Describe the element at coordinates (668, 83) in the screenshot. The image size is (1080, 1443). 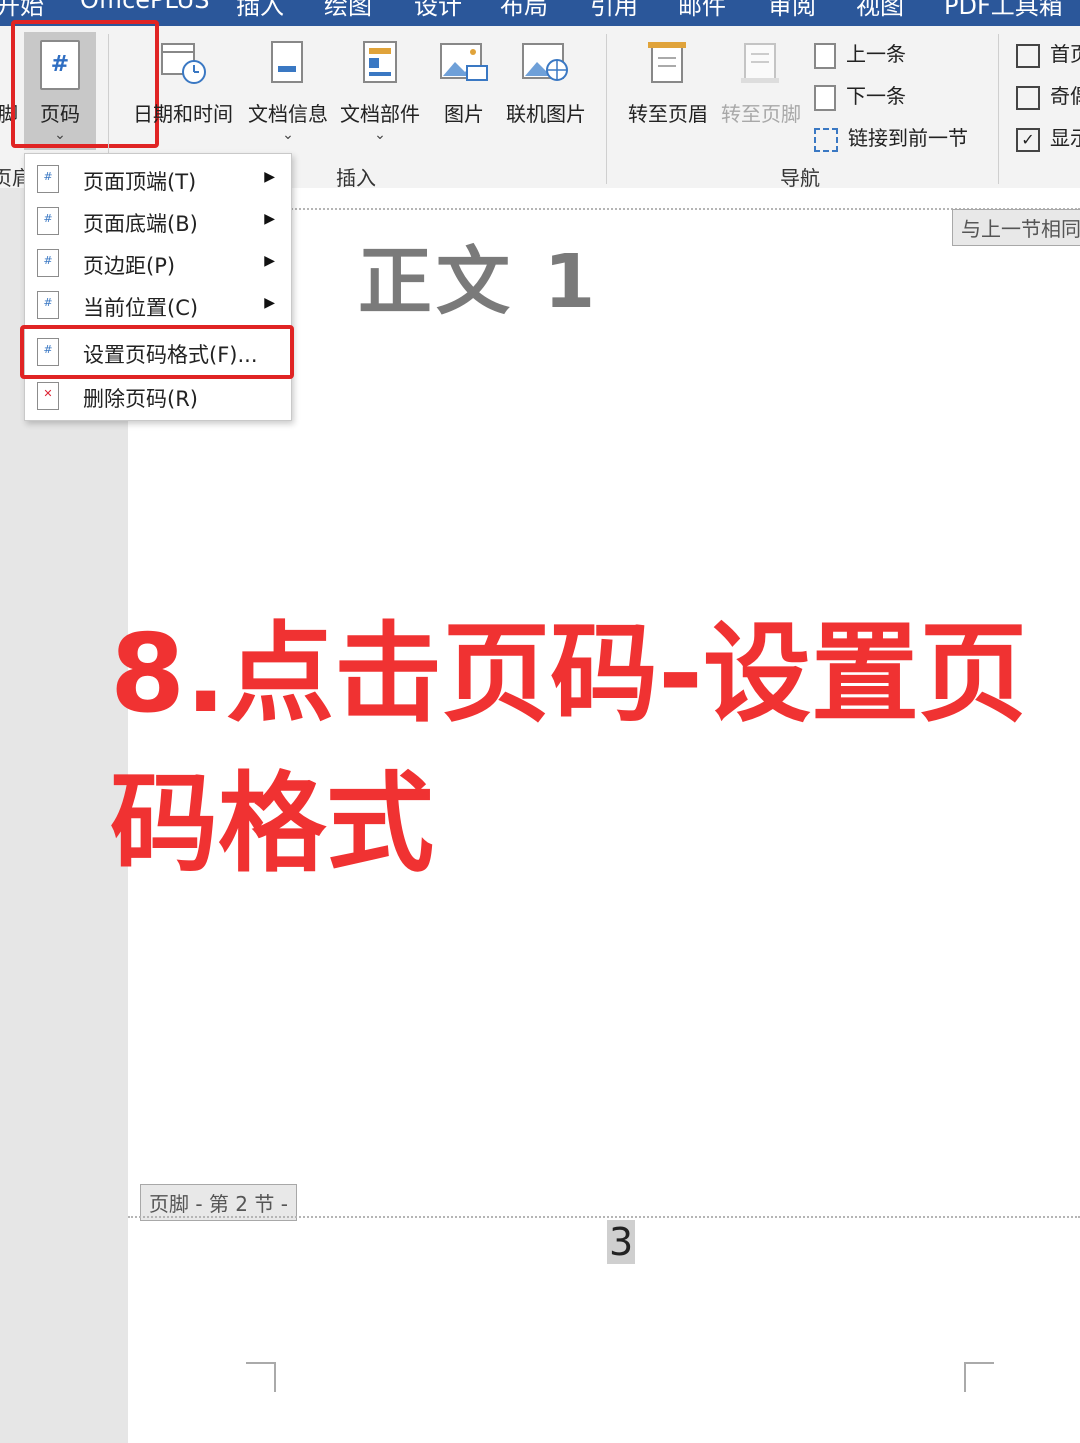
I see `goto-header-button: 转至页眉` at that location.